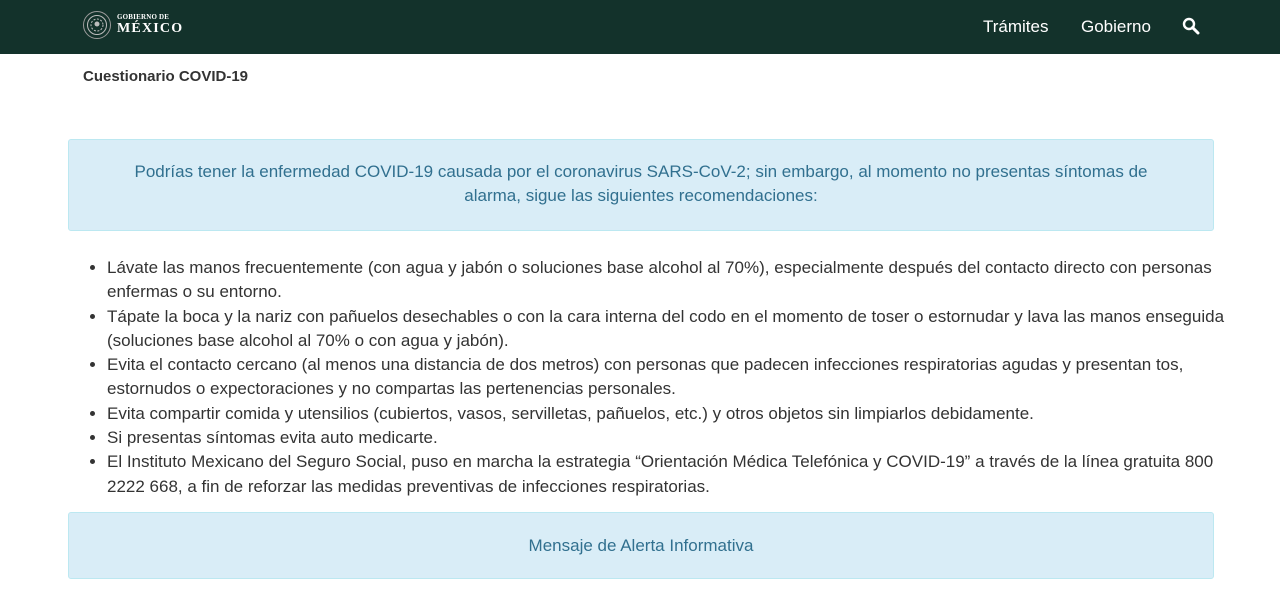  I want to click on nav-link-gobierno: Gobierno, so click(1116, 27).